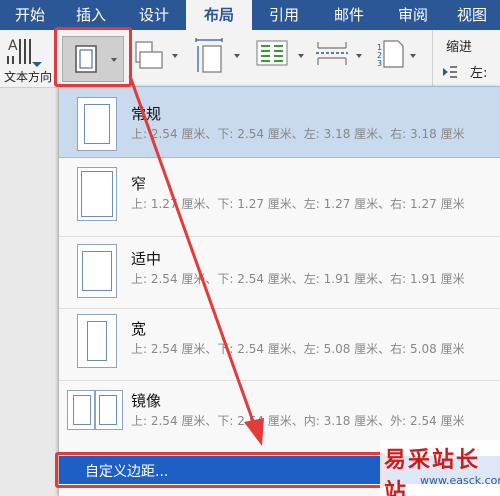 The width and height of the screenshot is (500, 496). What do you see at coordinates (97, 341) in the screenshot?
I see `wide-margin-icon` at bounding box center [97, 341].